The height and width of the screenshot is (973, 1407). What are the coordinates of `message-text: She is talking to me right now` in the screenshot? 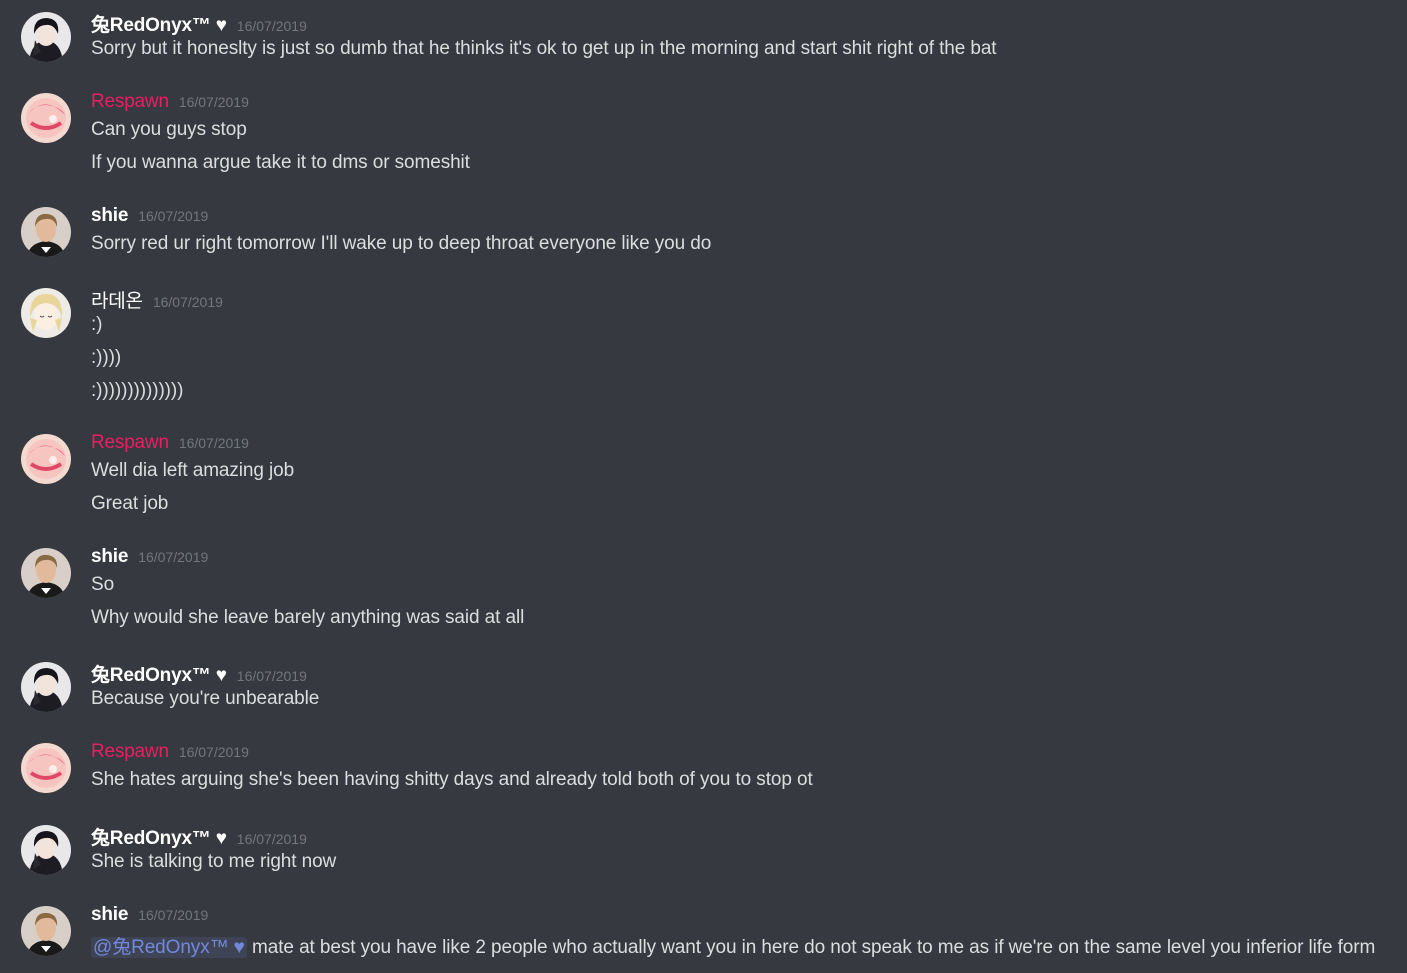 It's located at (214, 861).